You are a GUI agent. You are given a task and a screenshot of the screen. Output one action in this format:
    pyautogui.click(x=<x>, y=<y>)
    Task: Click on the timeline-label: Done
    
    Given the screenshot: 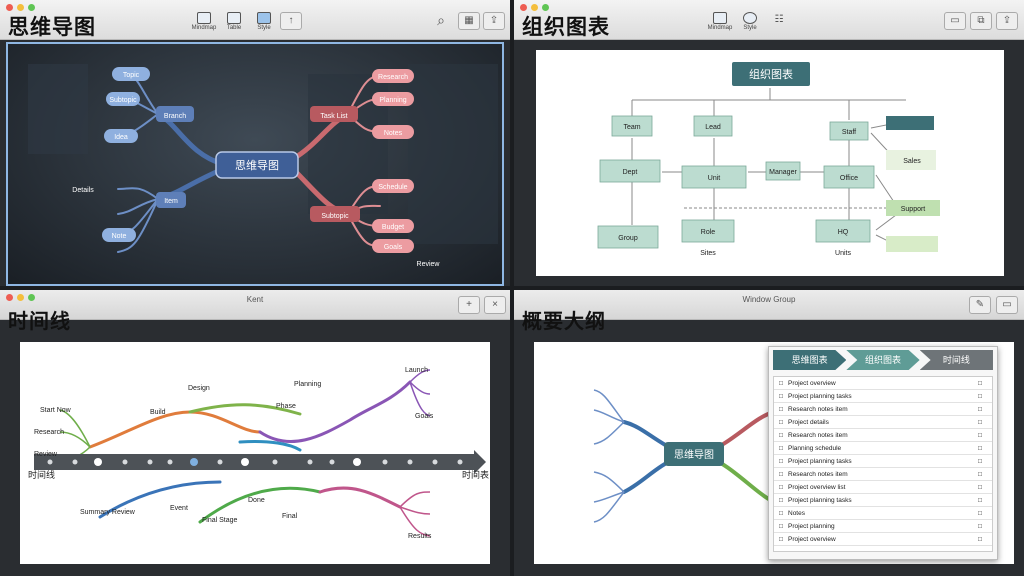 What is the action you would take?
    pyautogui.click(x=256, y=500)
    